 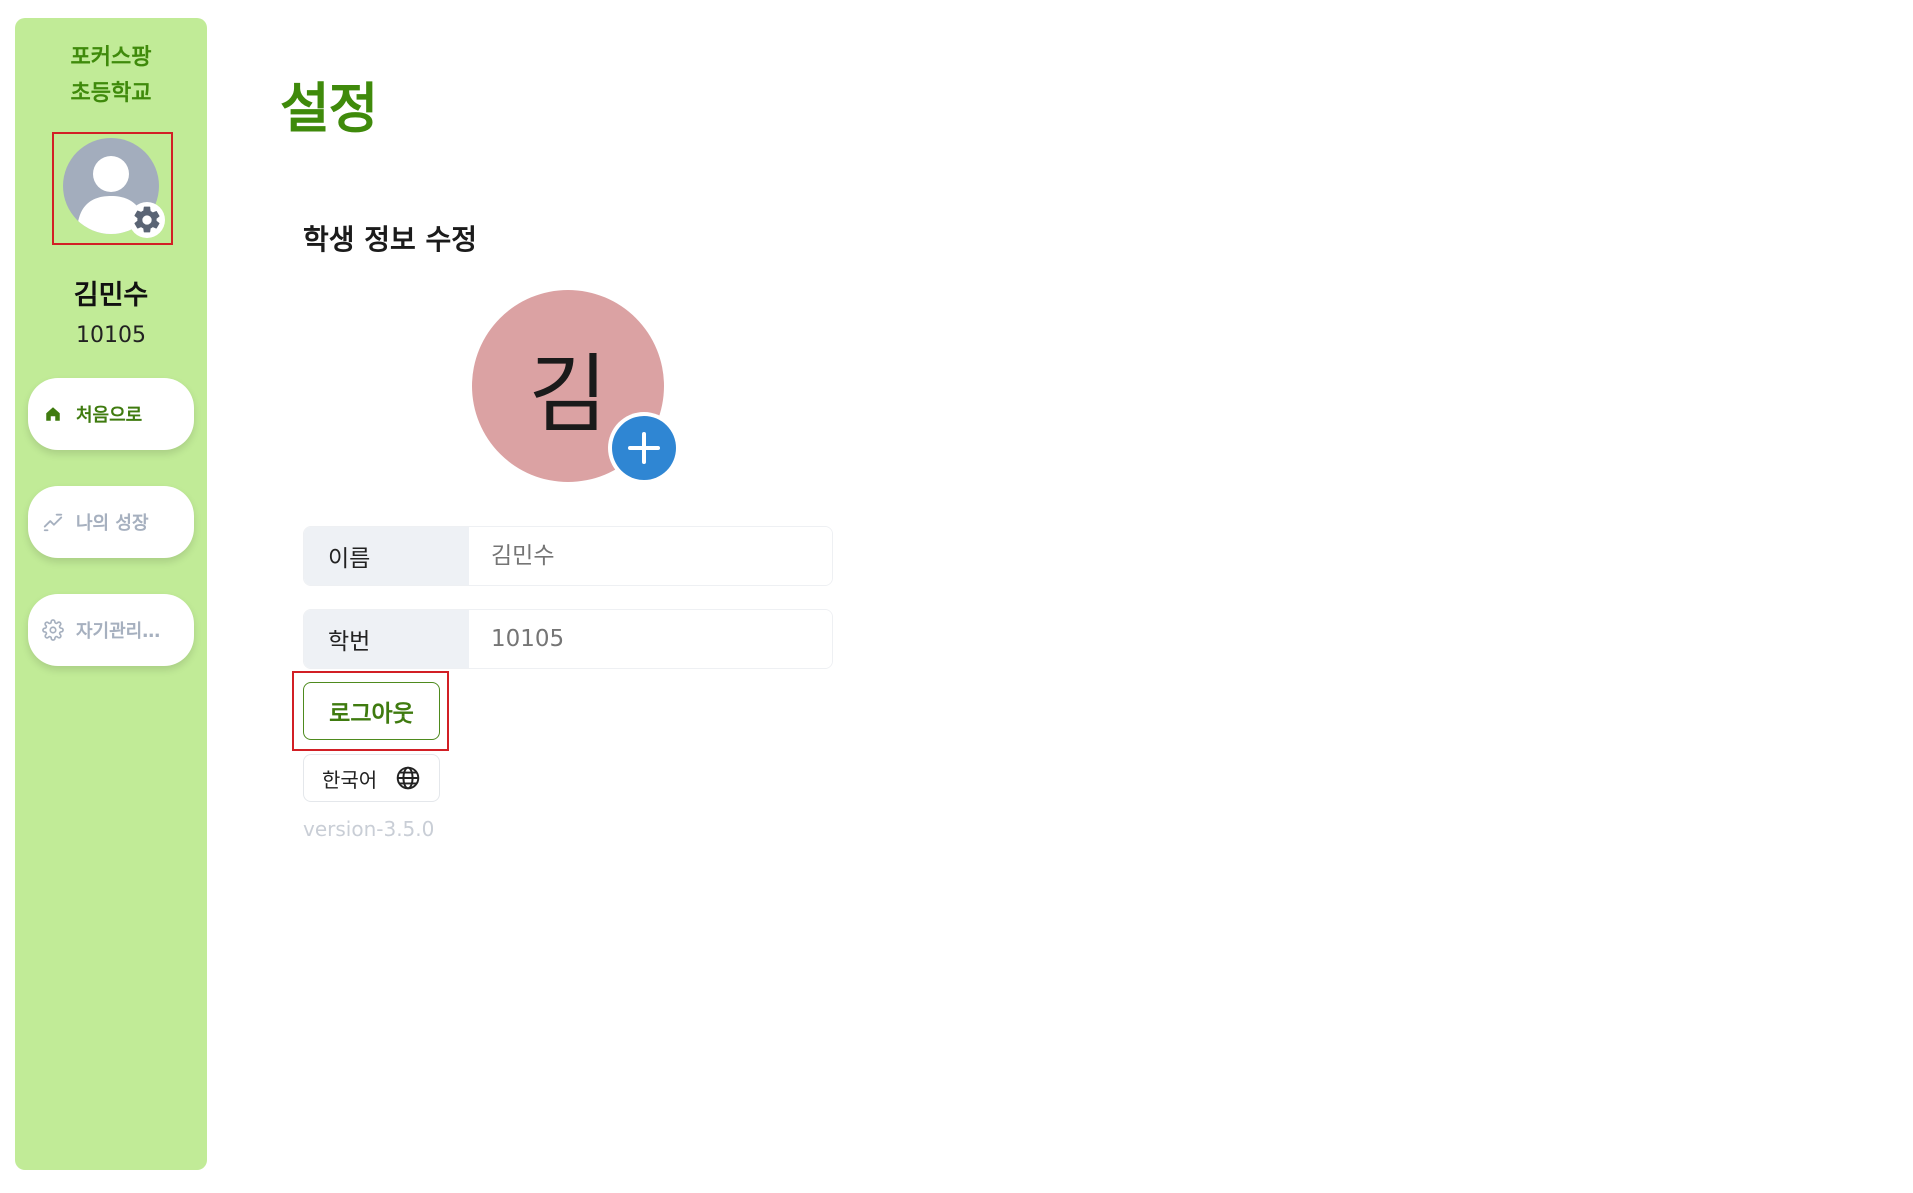 I want to click on home-icon, so click(x=53, y=414).